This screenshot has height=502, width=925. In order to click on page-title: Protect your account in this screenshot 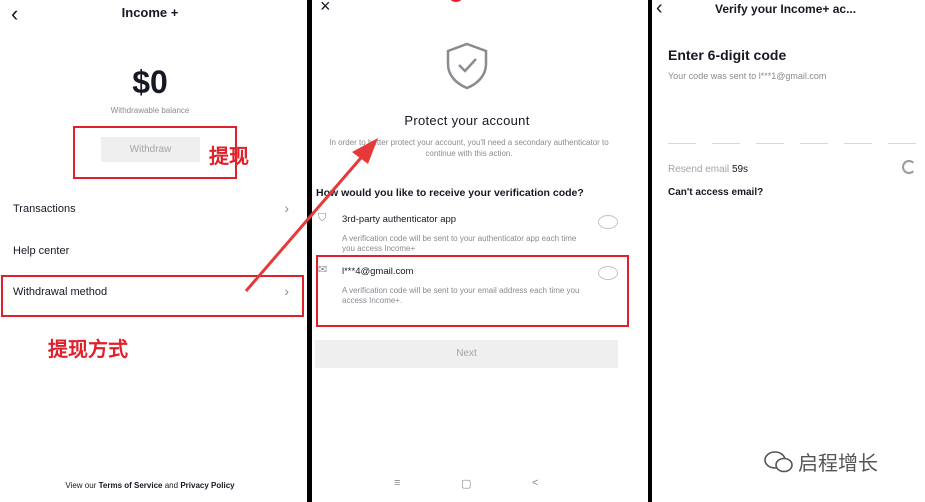, I will do `click(467, 120)`.